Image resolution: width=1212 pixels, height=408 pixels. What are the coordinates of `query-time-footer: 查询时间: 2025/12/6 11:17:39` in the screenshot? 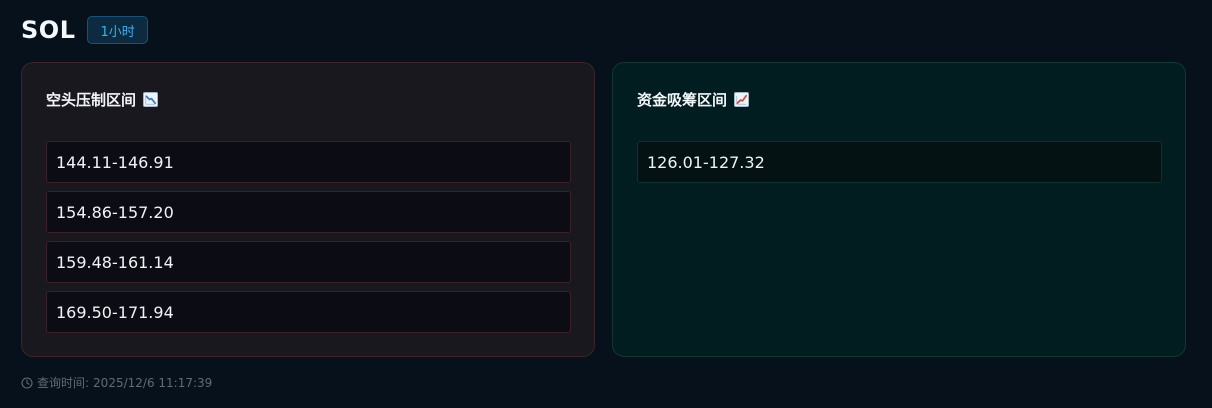 It's located at (116, 382).